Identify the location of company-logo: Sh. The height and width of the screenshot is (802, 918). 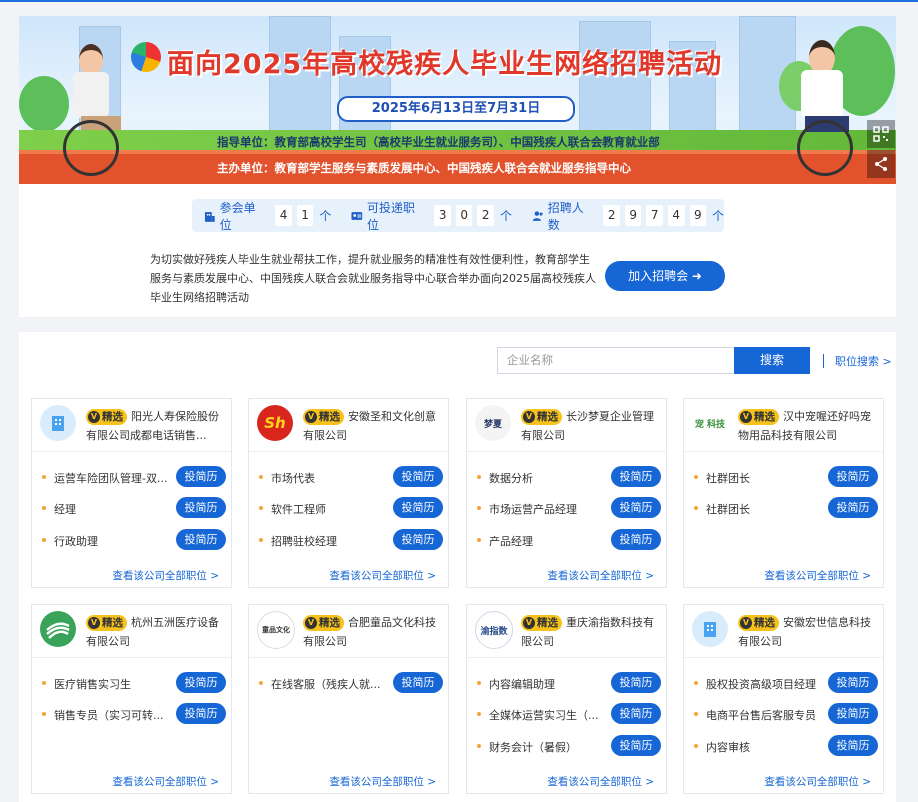
(275, 423).